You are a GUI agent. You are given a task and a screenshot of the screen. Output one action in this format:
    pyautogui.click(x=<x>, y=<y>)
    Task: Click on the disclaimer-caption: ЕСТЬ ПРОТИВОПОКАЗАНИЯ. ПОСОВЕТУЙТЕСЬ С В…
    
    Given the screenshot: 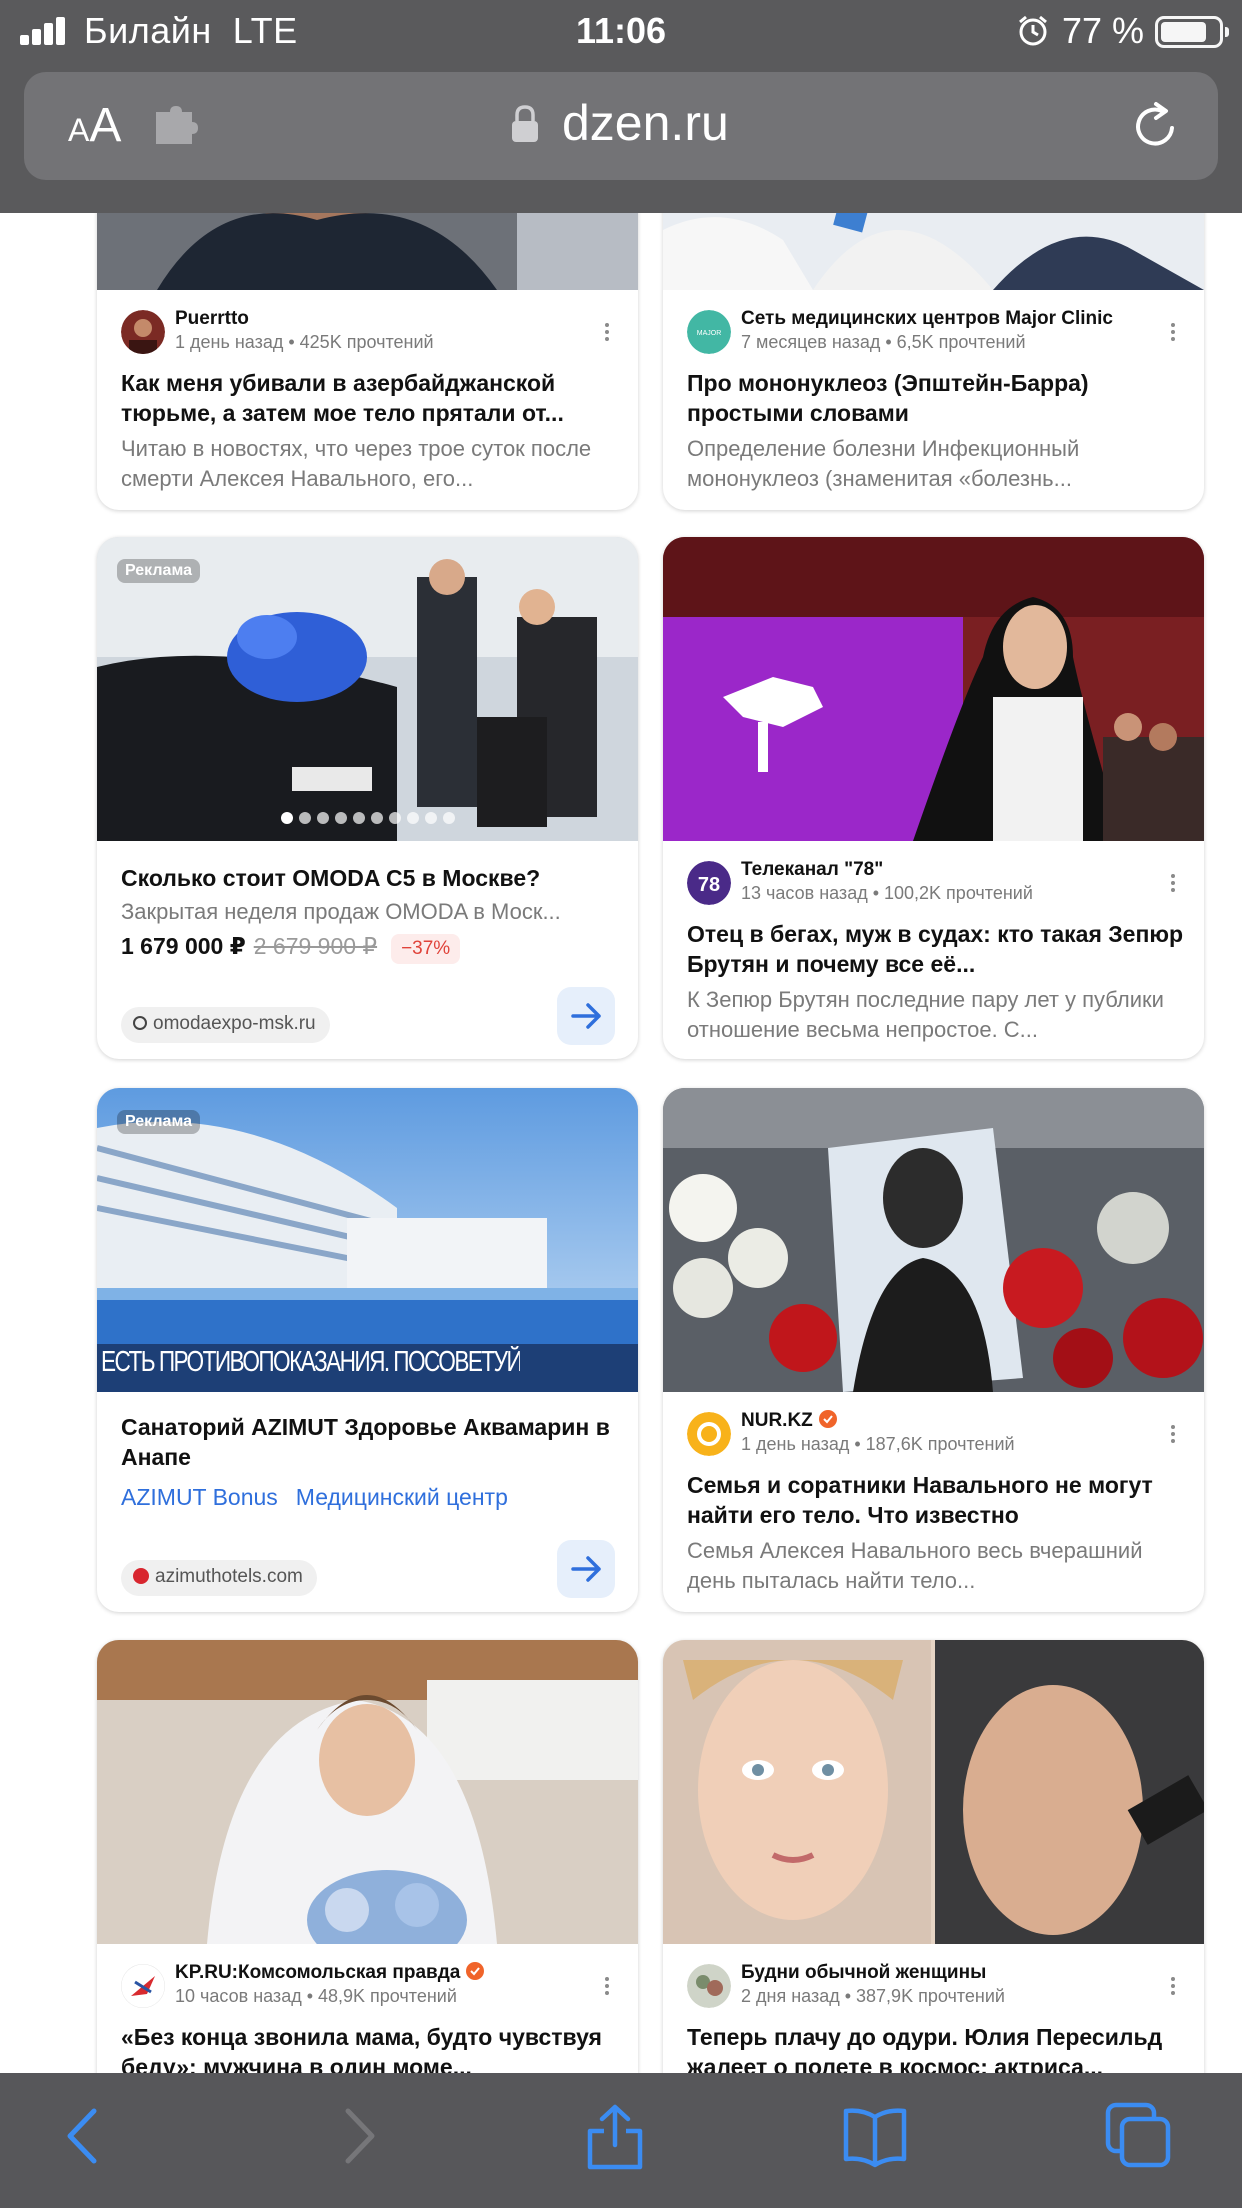 What is the action you would take?
    pyautogui.click(x=310, y=1362)
    